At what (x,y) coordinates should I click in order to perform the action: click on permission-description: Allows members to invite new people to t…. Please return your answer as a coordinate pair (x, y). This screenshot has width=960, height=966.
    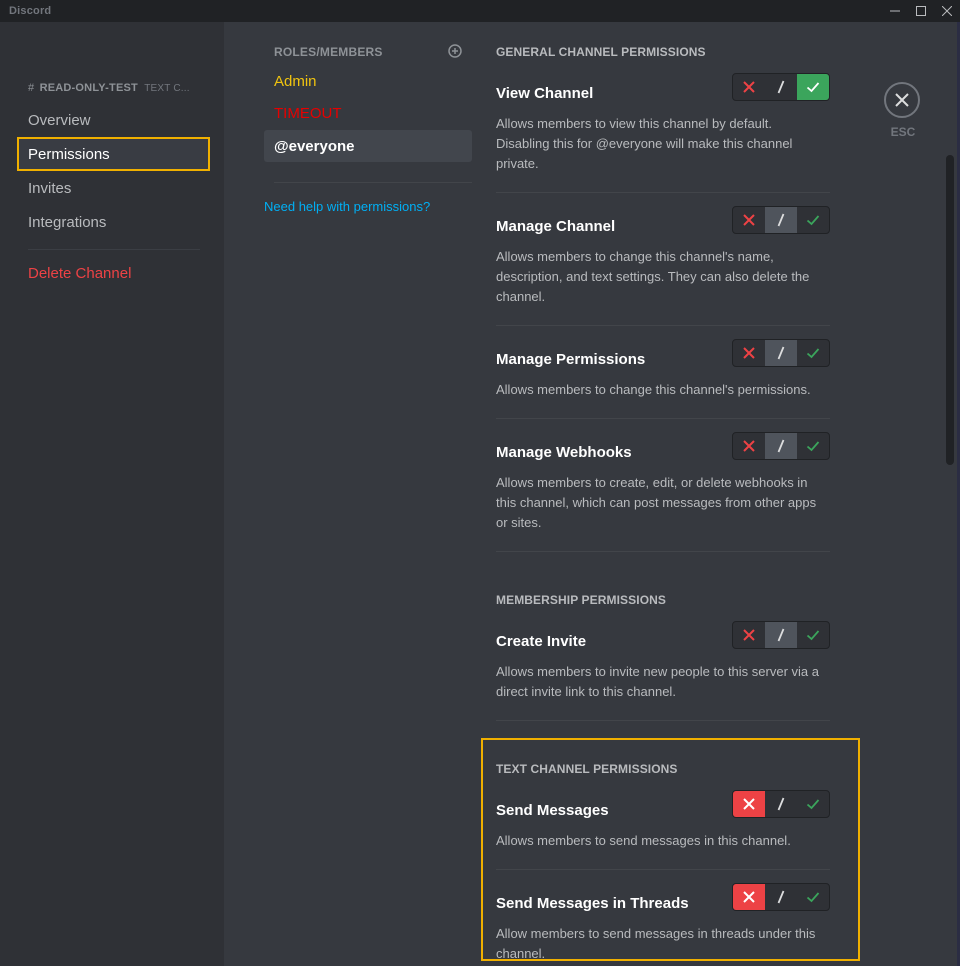
    Looking at the image, I should click on (657, 681).